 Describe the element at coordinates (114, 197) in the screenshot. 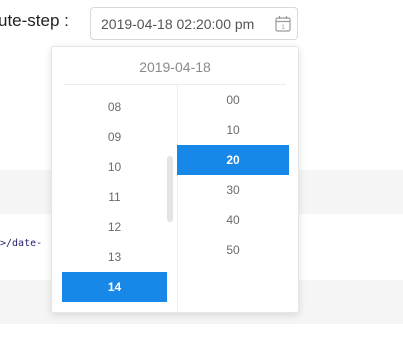

I see `hour-option: 11` at that location.